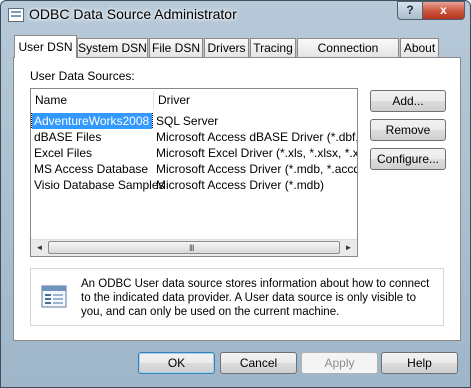 This screenshot has width=471, height=388. Describe the element at coordinates (92, 100) in the screenshot. I see `column-header-name: Name` at that location.